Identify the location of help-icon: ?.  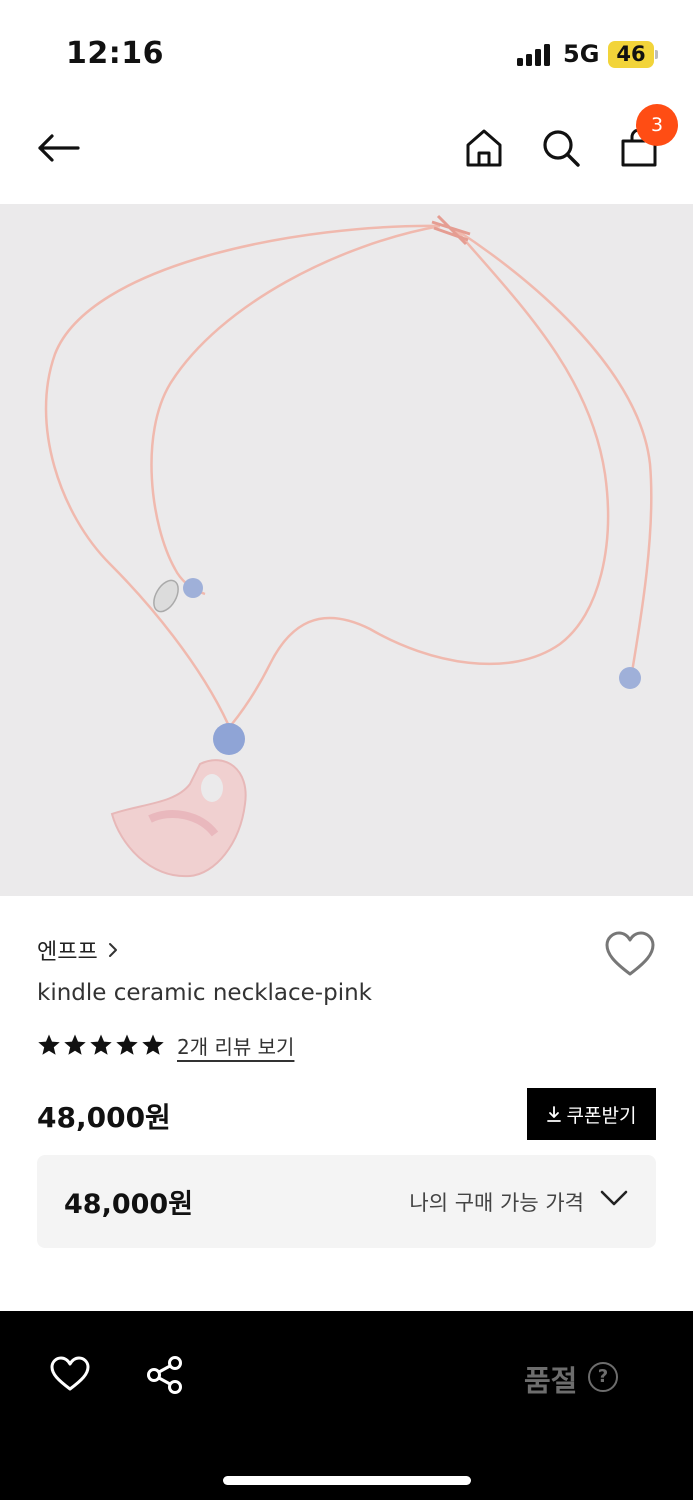
(603, 1377).